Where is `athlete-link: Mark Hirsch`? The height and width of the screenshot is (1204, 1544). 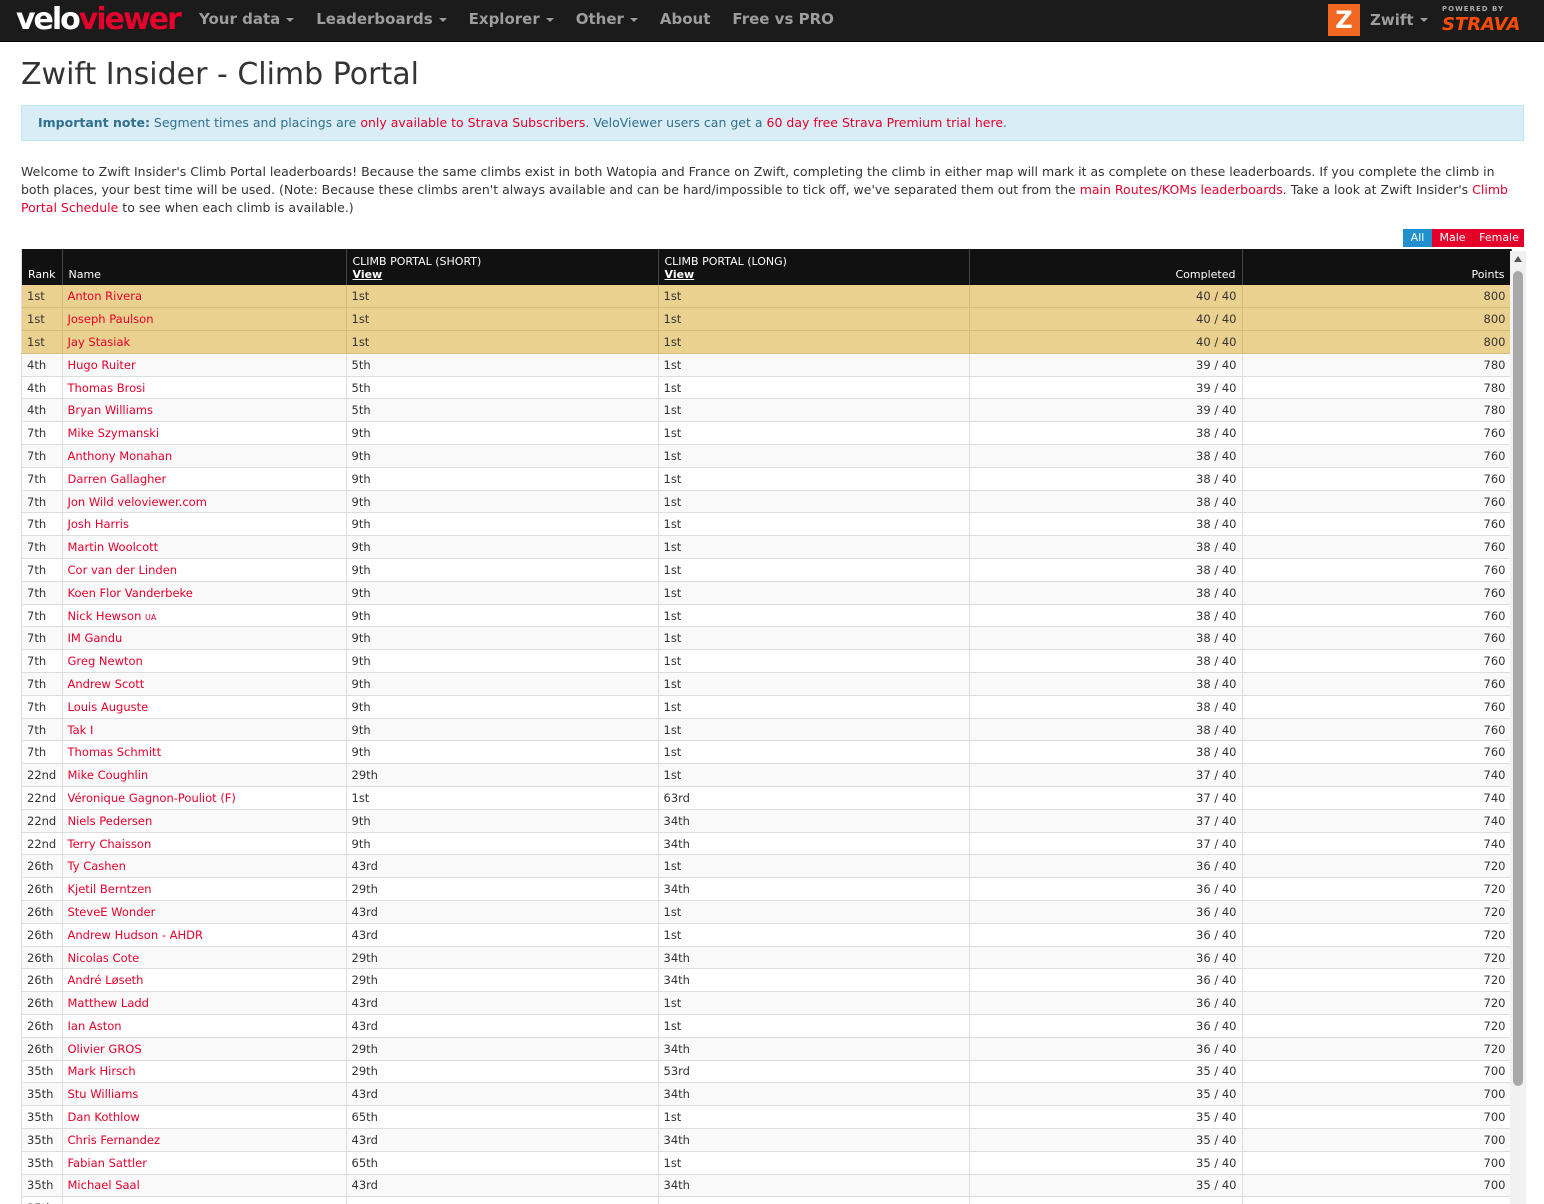
athlete-link: Mark Hirsch is located at coordinates (102, 1071).